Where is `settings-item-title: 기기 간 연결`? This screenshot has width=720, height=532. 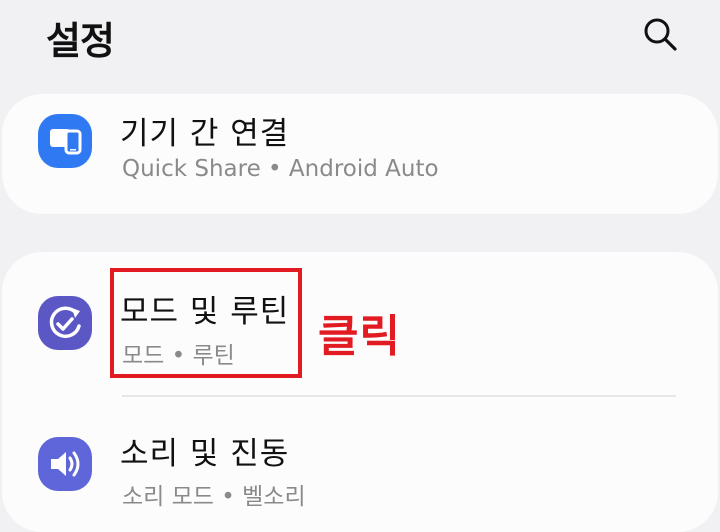 settings-item-title: 기기 간 연결 is located at coordinates (205, 134).